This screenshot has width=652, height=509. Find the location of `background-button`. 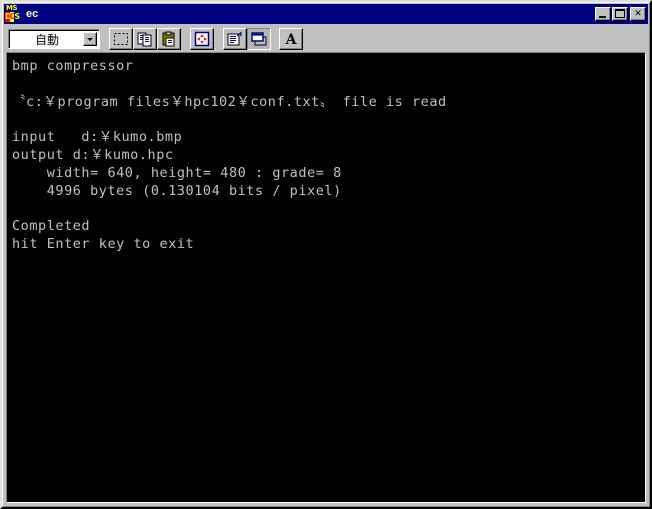

background-button is located at coordinates (259, 39).